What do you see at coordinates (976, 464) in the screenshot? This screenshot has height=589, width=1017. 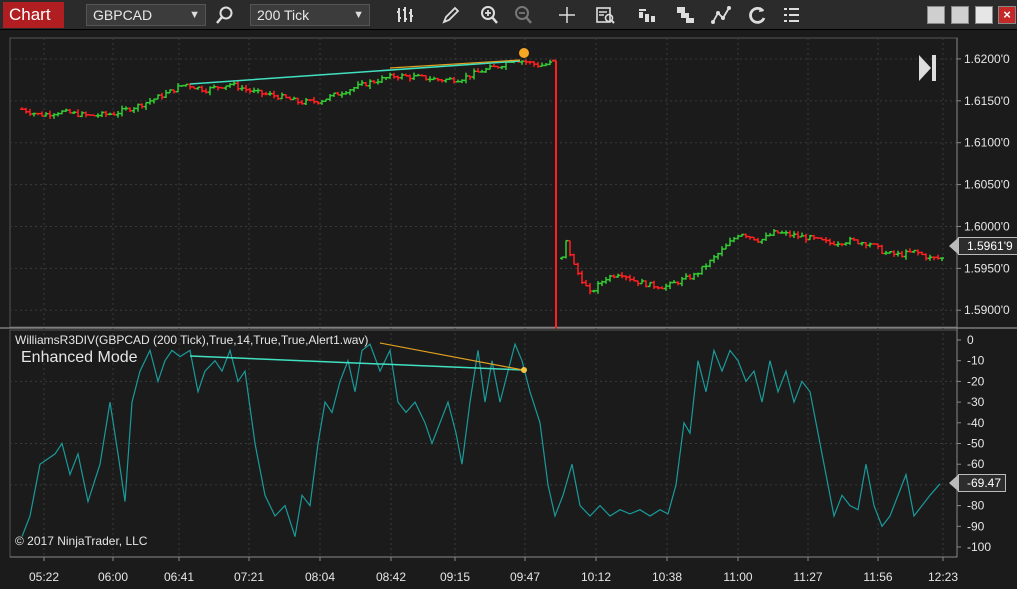 I see `indicator-tick-label: -60` at bounding box center [976, 464].